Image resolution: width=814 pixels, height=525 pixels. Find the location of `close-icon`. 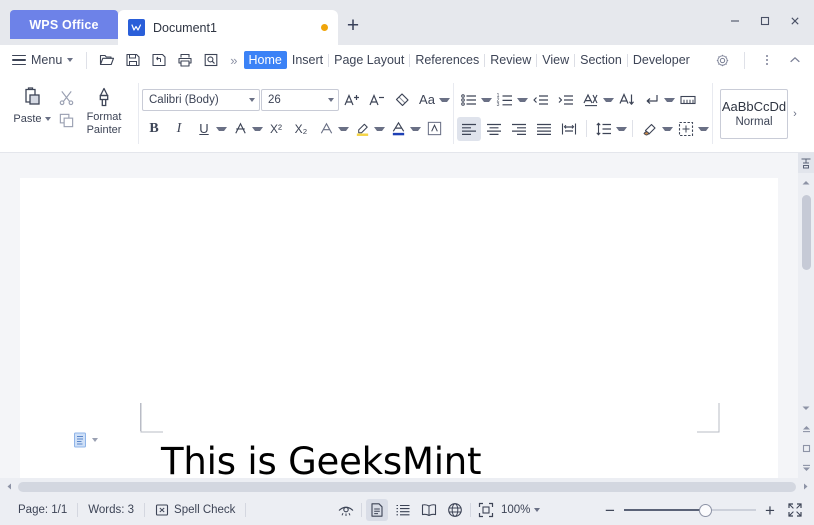

close-icon is located at coordinates (795, 21).